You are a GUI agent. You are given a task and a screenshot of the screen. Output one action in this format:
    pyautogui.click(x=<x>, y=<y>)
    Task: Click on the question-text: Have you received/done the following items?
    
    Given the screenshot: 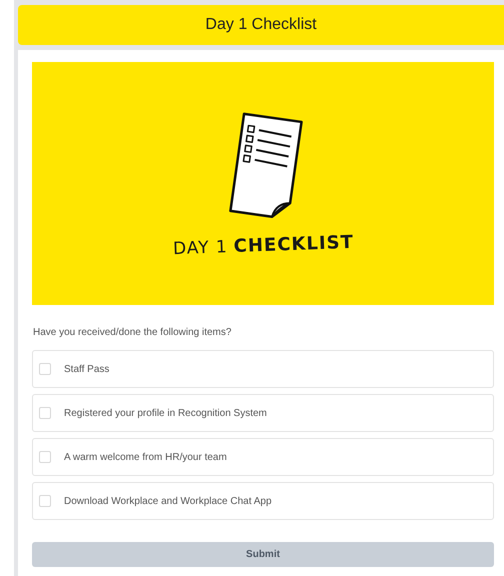 What is the action you would take?
    pyautogui.click(x=132, y=332)
    